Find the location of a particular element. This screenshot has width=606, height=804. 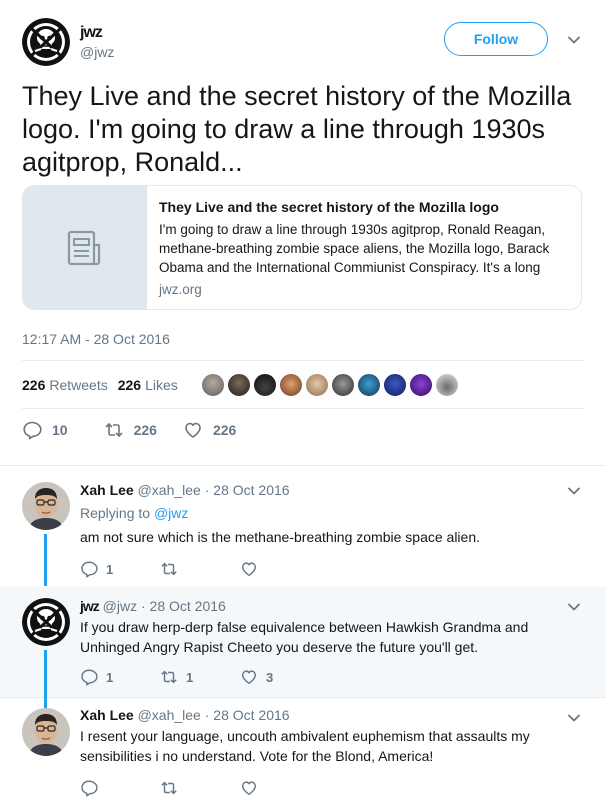

retweet-count: 1 is located at coordinates (190, 677).